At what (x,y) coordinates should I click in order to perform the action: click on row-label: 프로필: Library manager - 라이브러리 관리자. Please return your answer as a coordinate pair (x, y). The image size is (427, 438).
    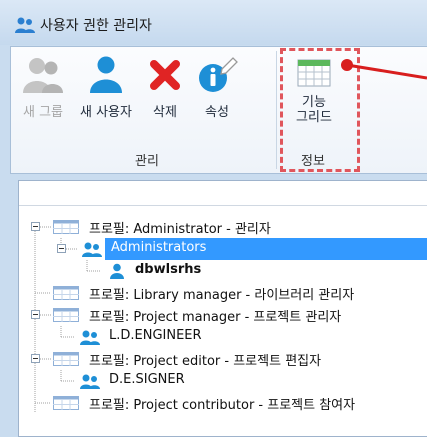
    Looking at the image, I should click on (222, 295).